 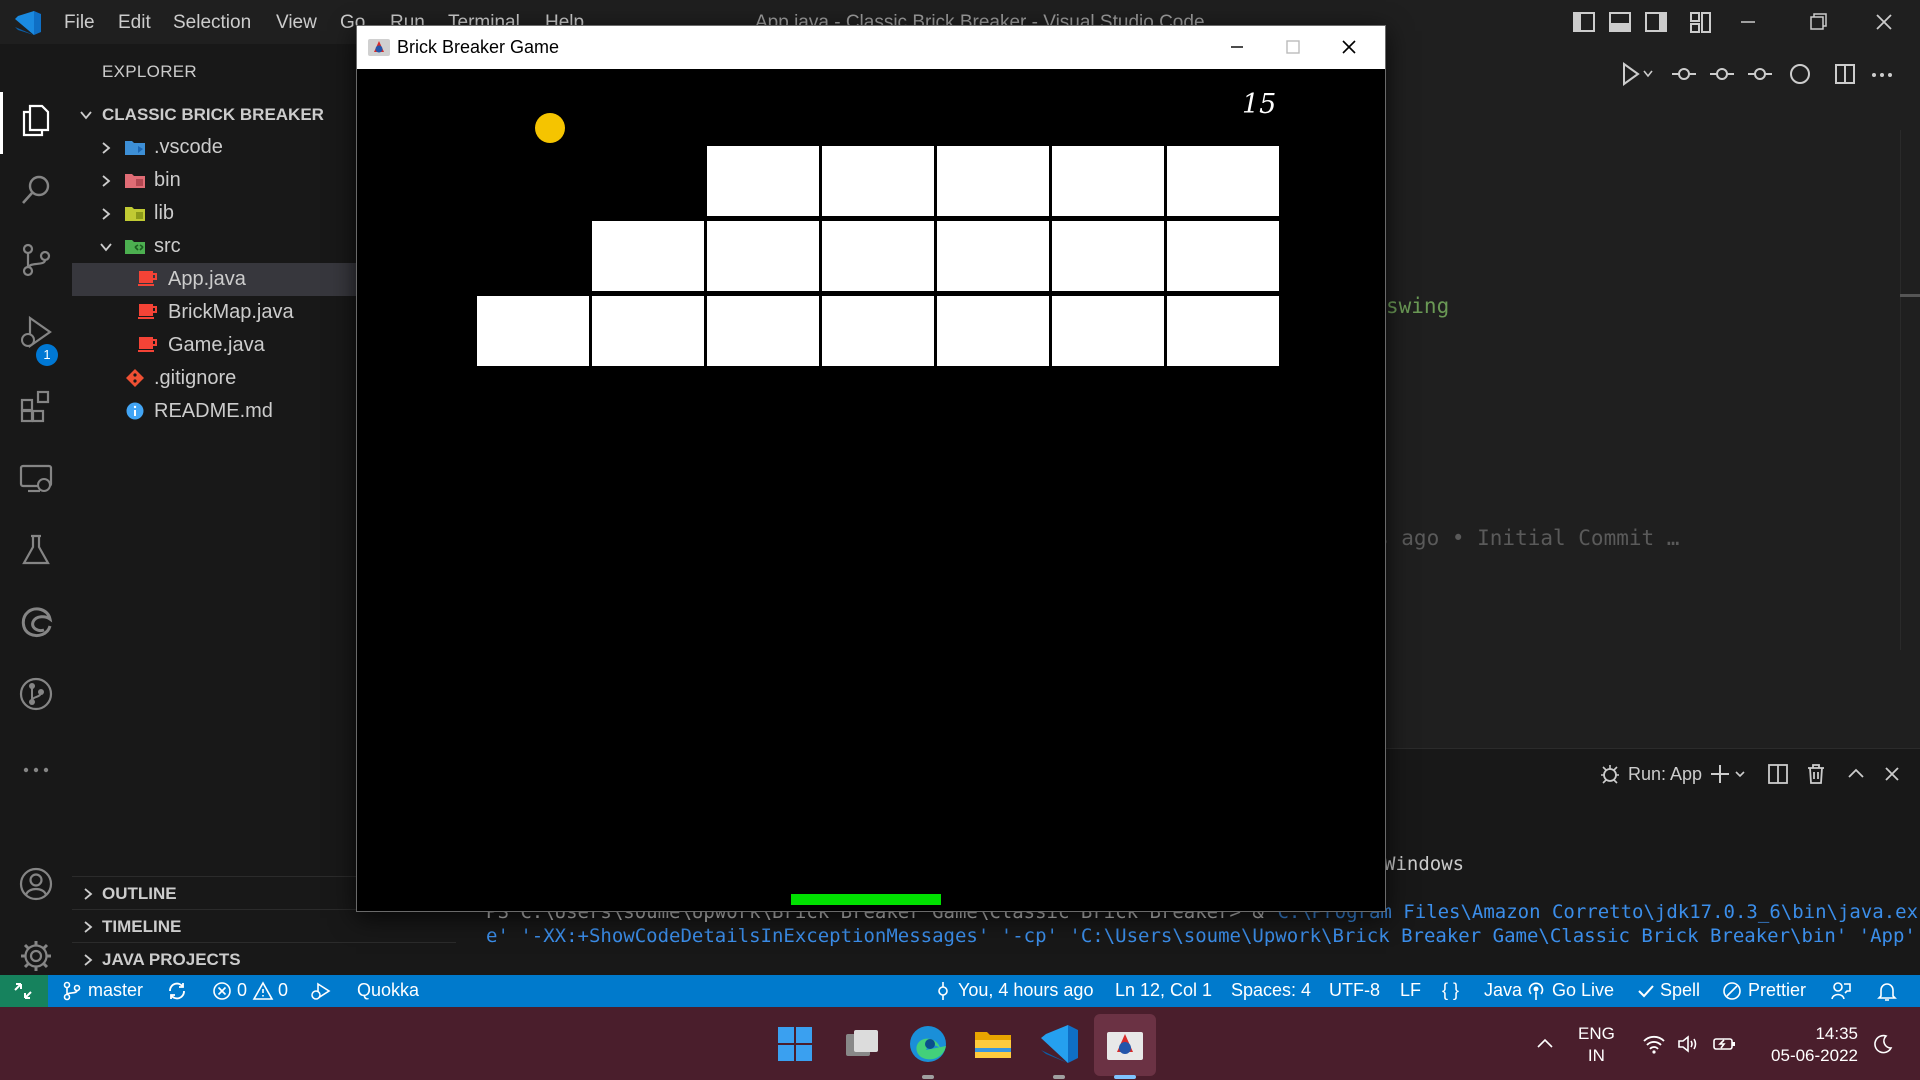 What do you see at coordinates (36, 550) in the screenshot?
I see `testing-icon` at bounding box center [36, 550].